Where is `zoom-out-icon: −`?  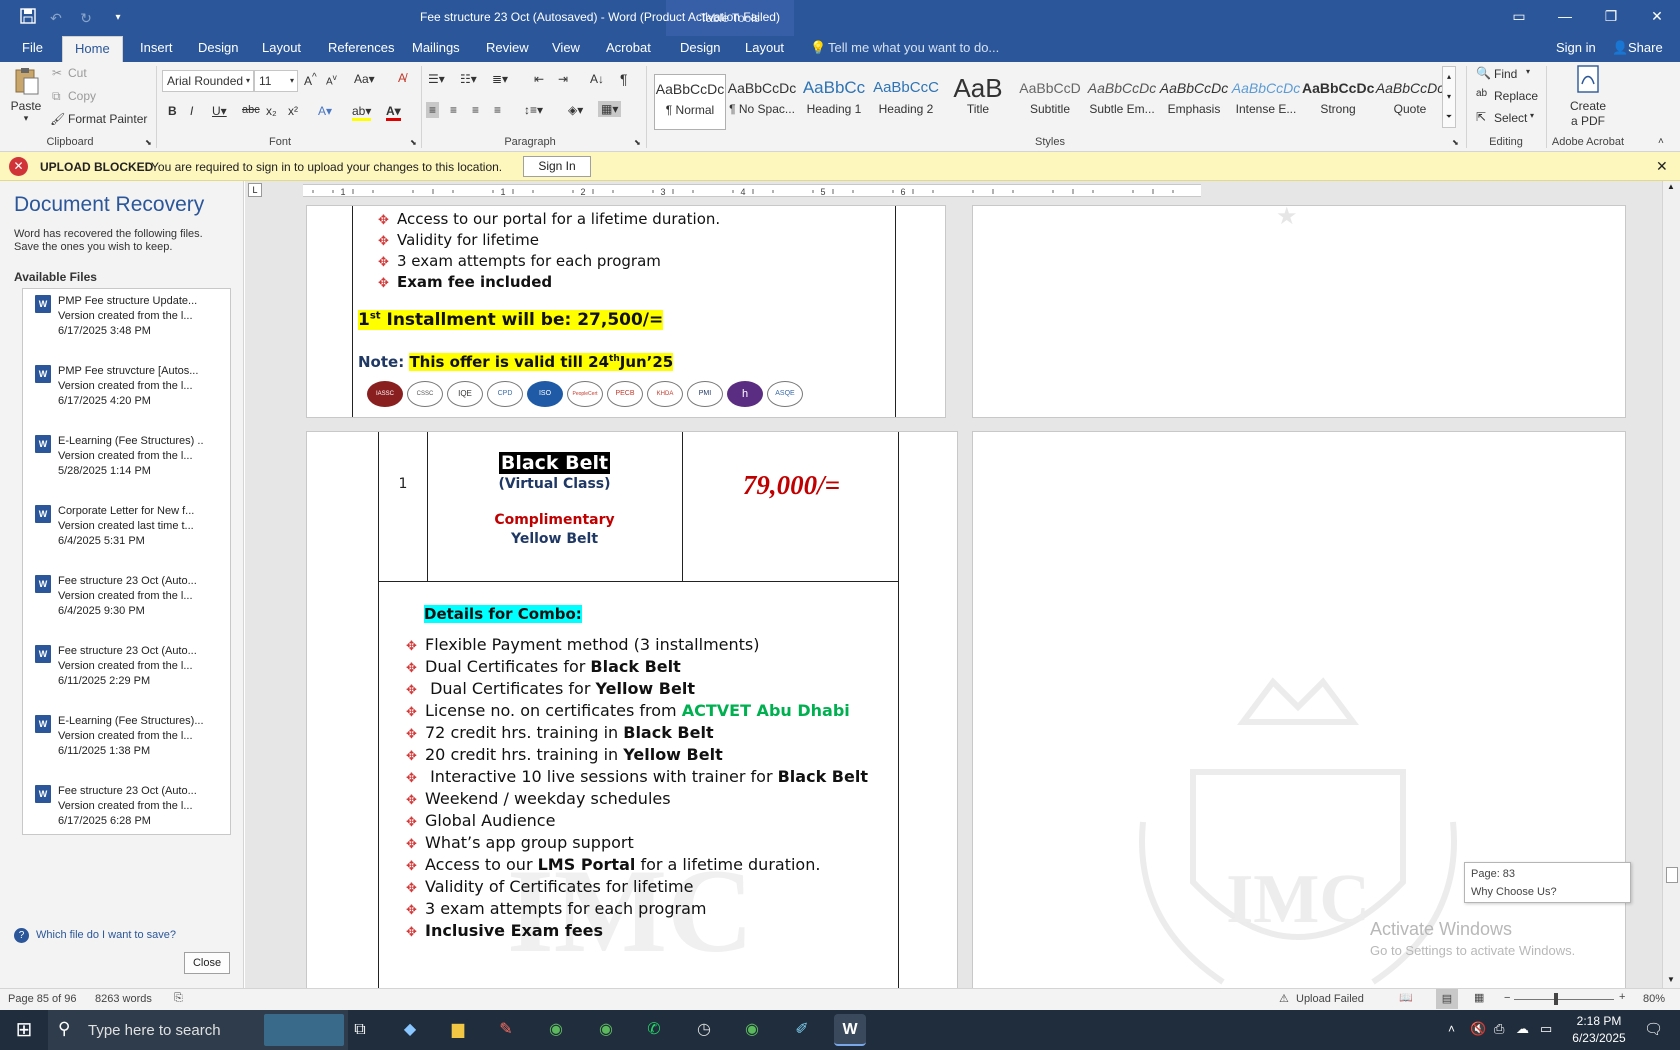
zoom-out-icon: − is located at coordinates (1507, 998).